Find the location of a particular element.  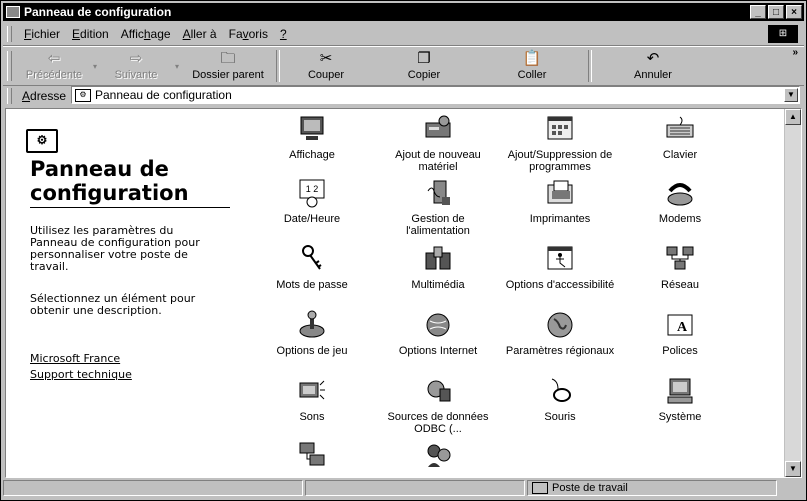

svg-text: 1 2 is located at coordinates (312, 189).